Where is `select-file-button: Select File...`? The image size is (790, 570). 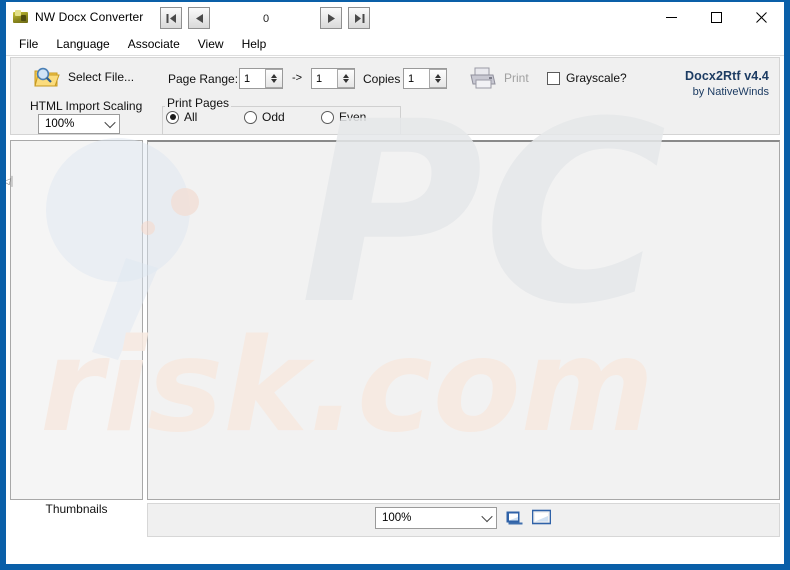 select-file-button: Select File... is located at coordinates (84, 77).